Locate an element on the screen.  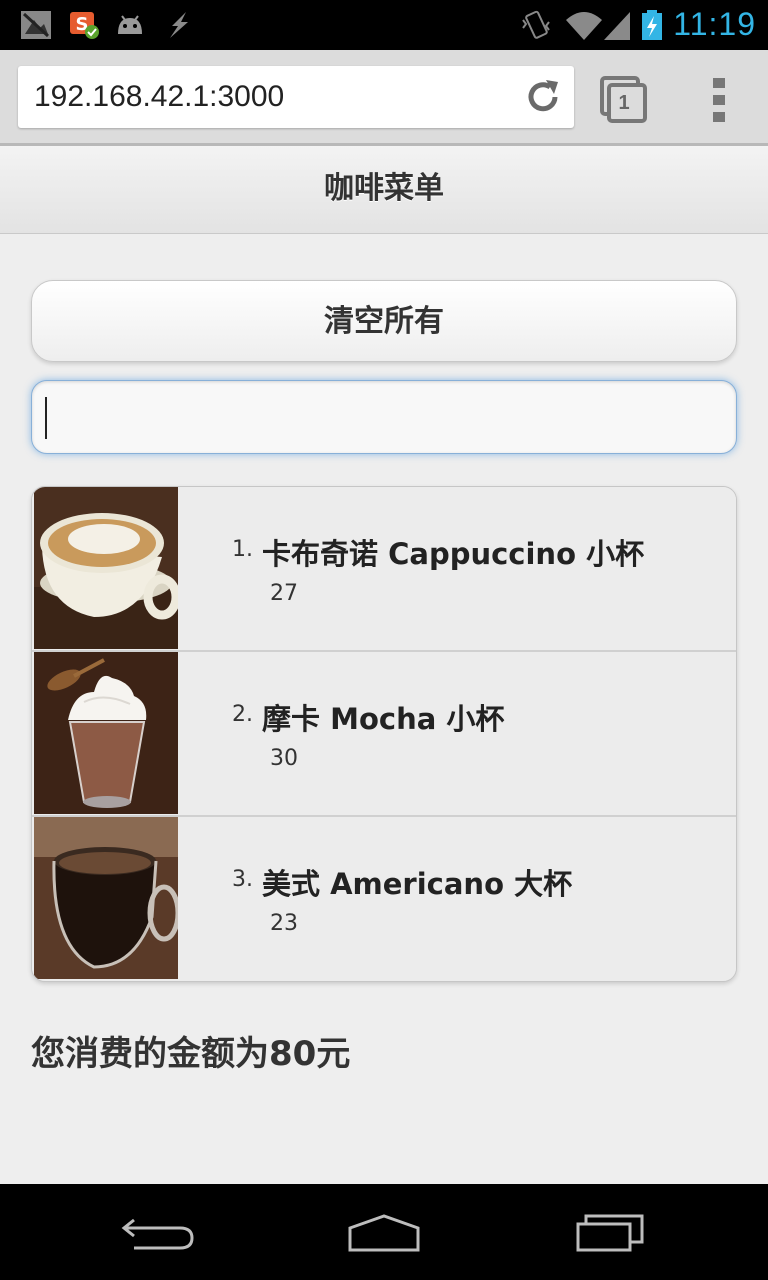
item-number: 1. is located at coordinates (242, 549).